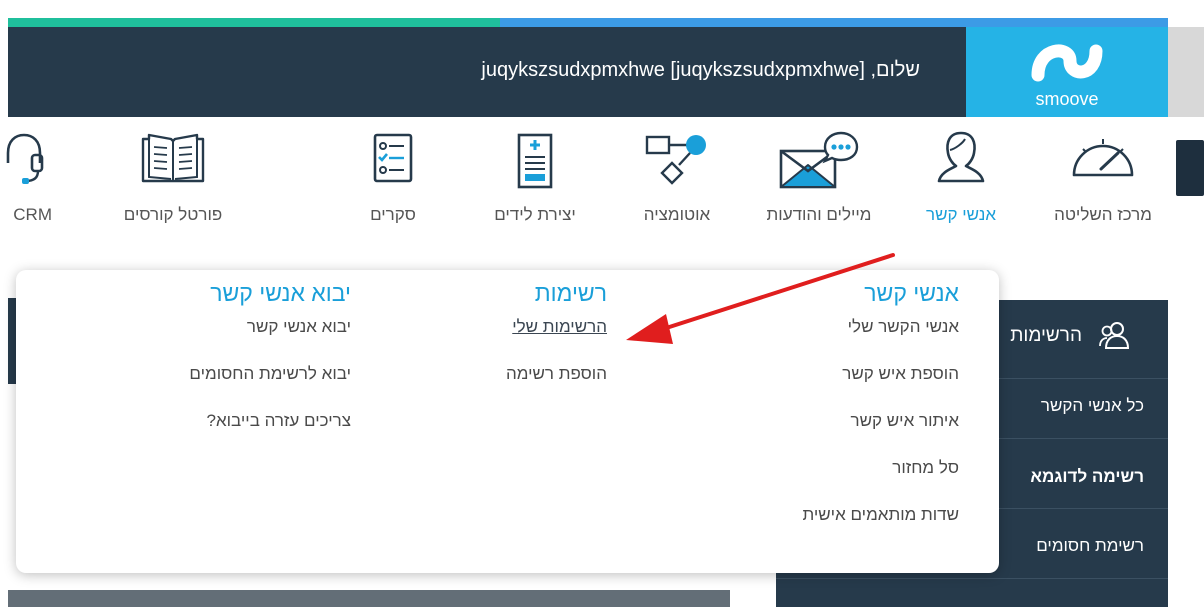 The width and height of the screenshot is (1204, 607). I want to click on annotation-arrow-icon, so click(760, 298).